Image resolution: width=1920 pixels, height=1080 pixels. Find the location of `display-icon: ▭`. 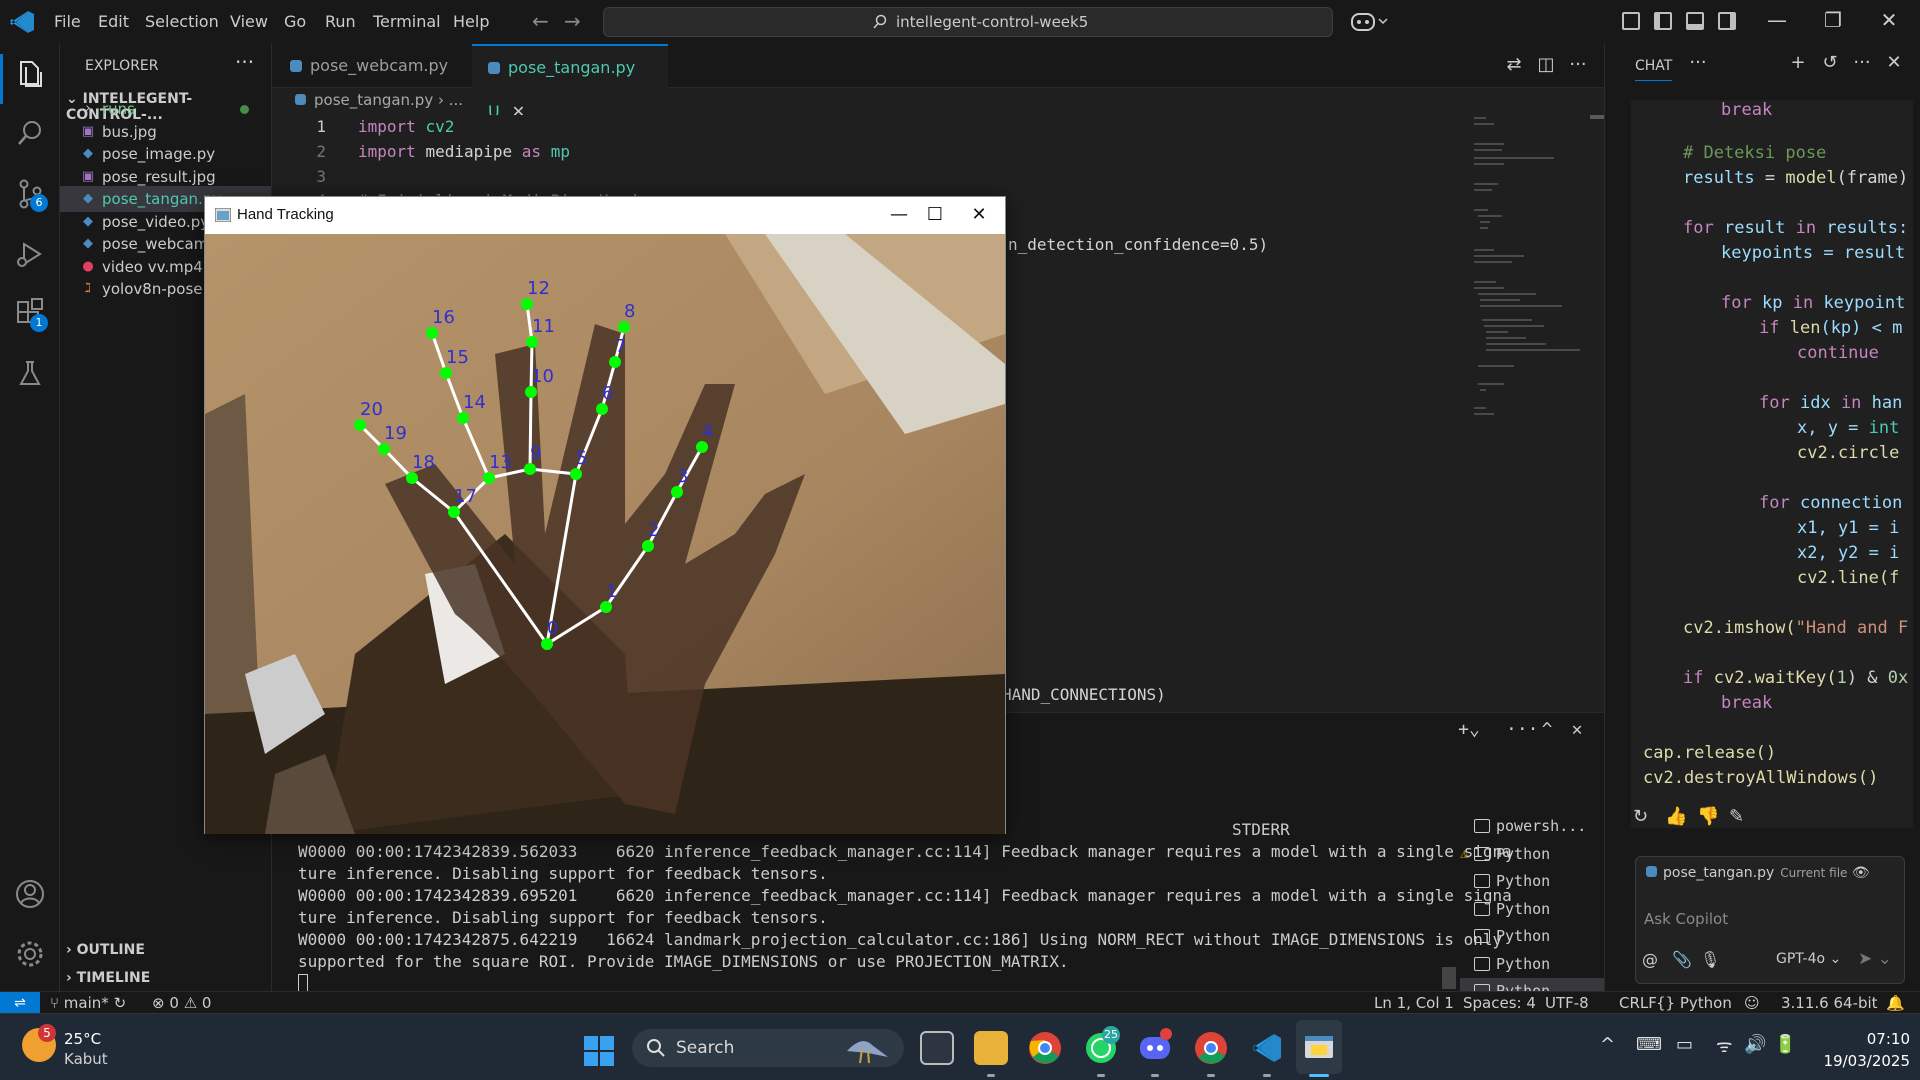

display-icon: ▭ is located at coordinates (1684, 1044).